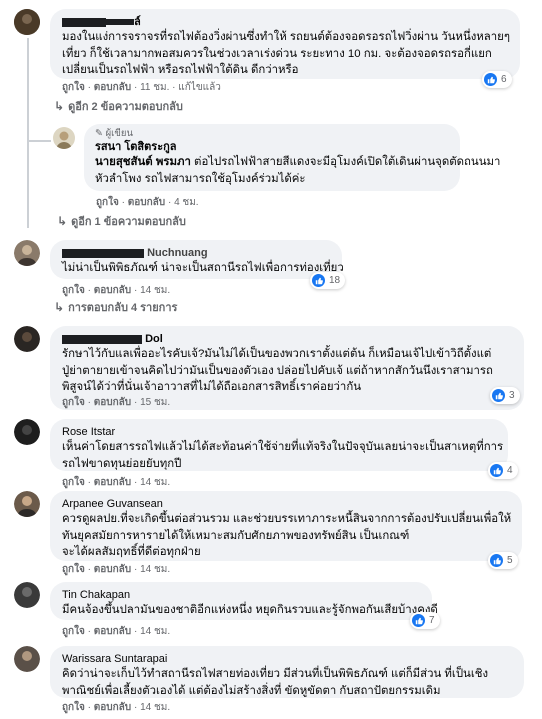  I want to click on reaction-count: 3, so click(505, 395).